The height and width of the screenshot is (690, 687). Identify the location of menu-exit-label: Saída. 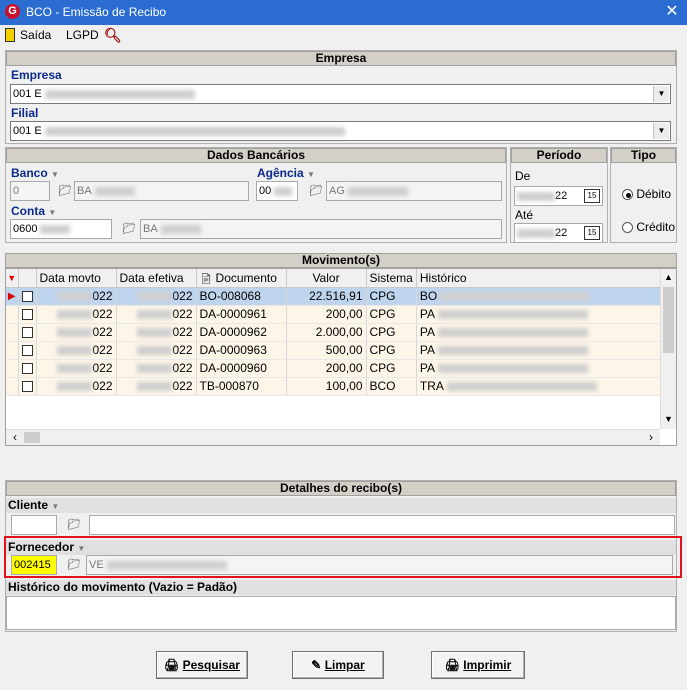
(36, 35).